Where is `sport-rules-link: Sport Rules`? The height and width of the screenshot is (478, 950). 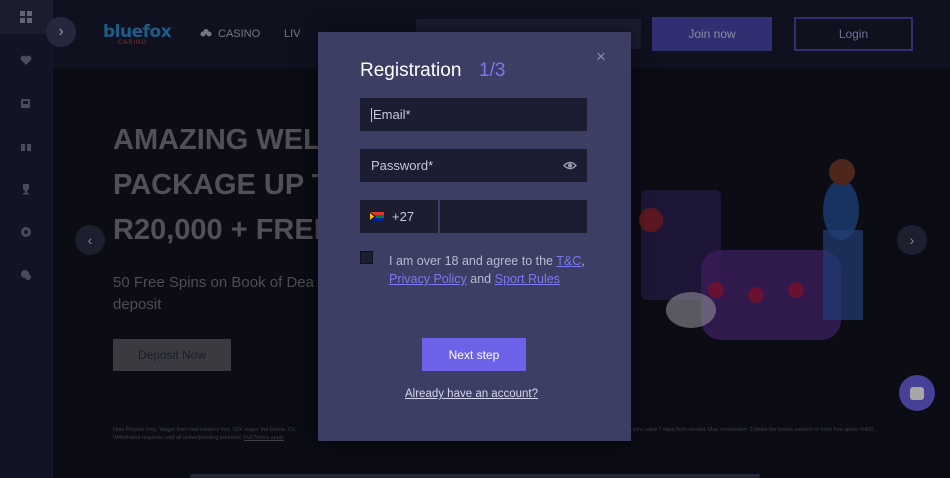 sport-rules-link: Sport Rules is located at coordinates (527, 279).